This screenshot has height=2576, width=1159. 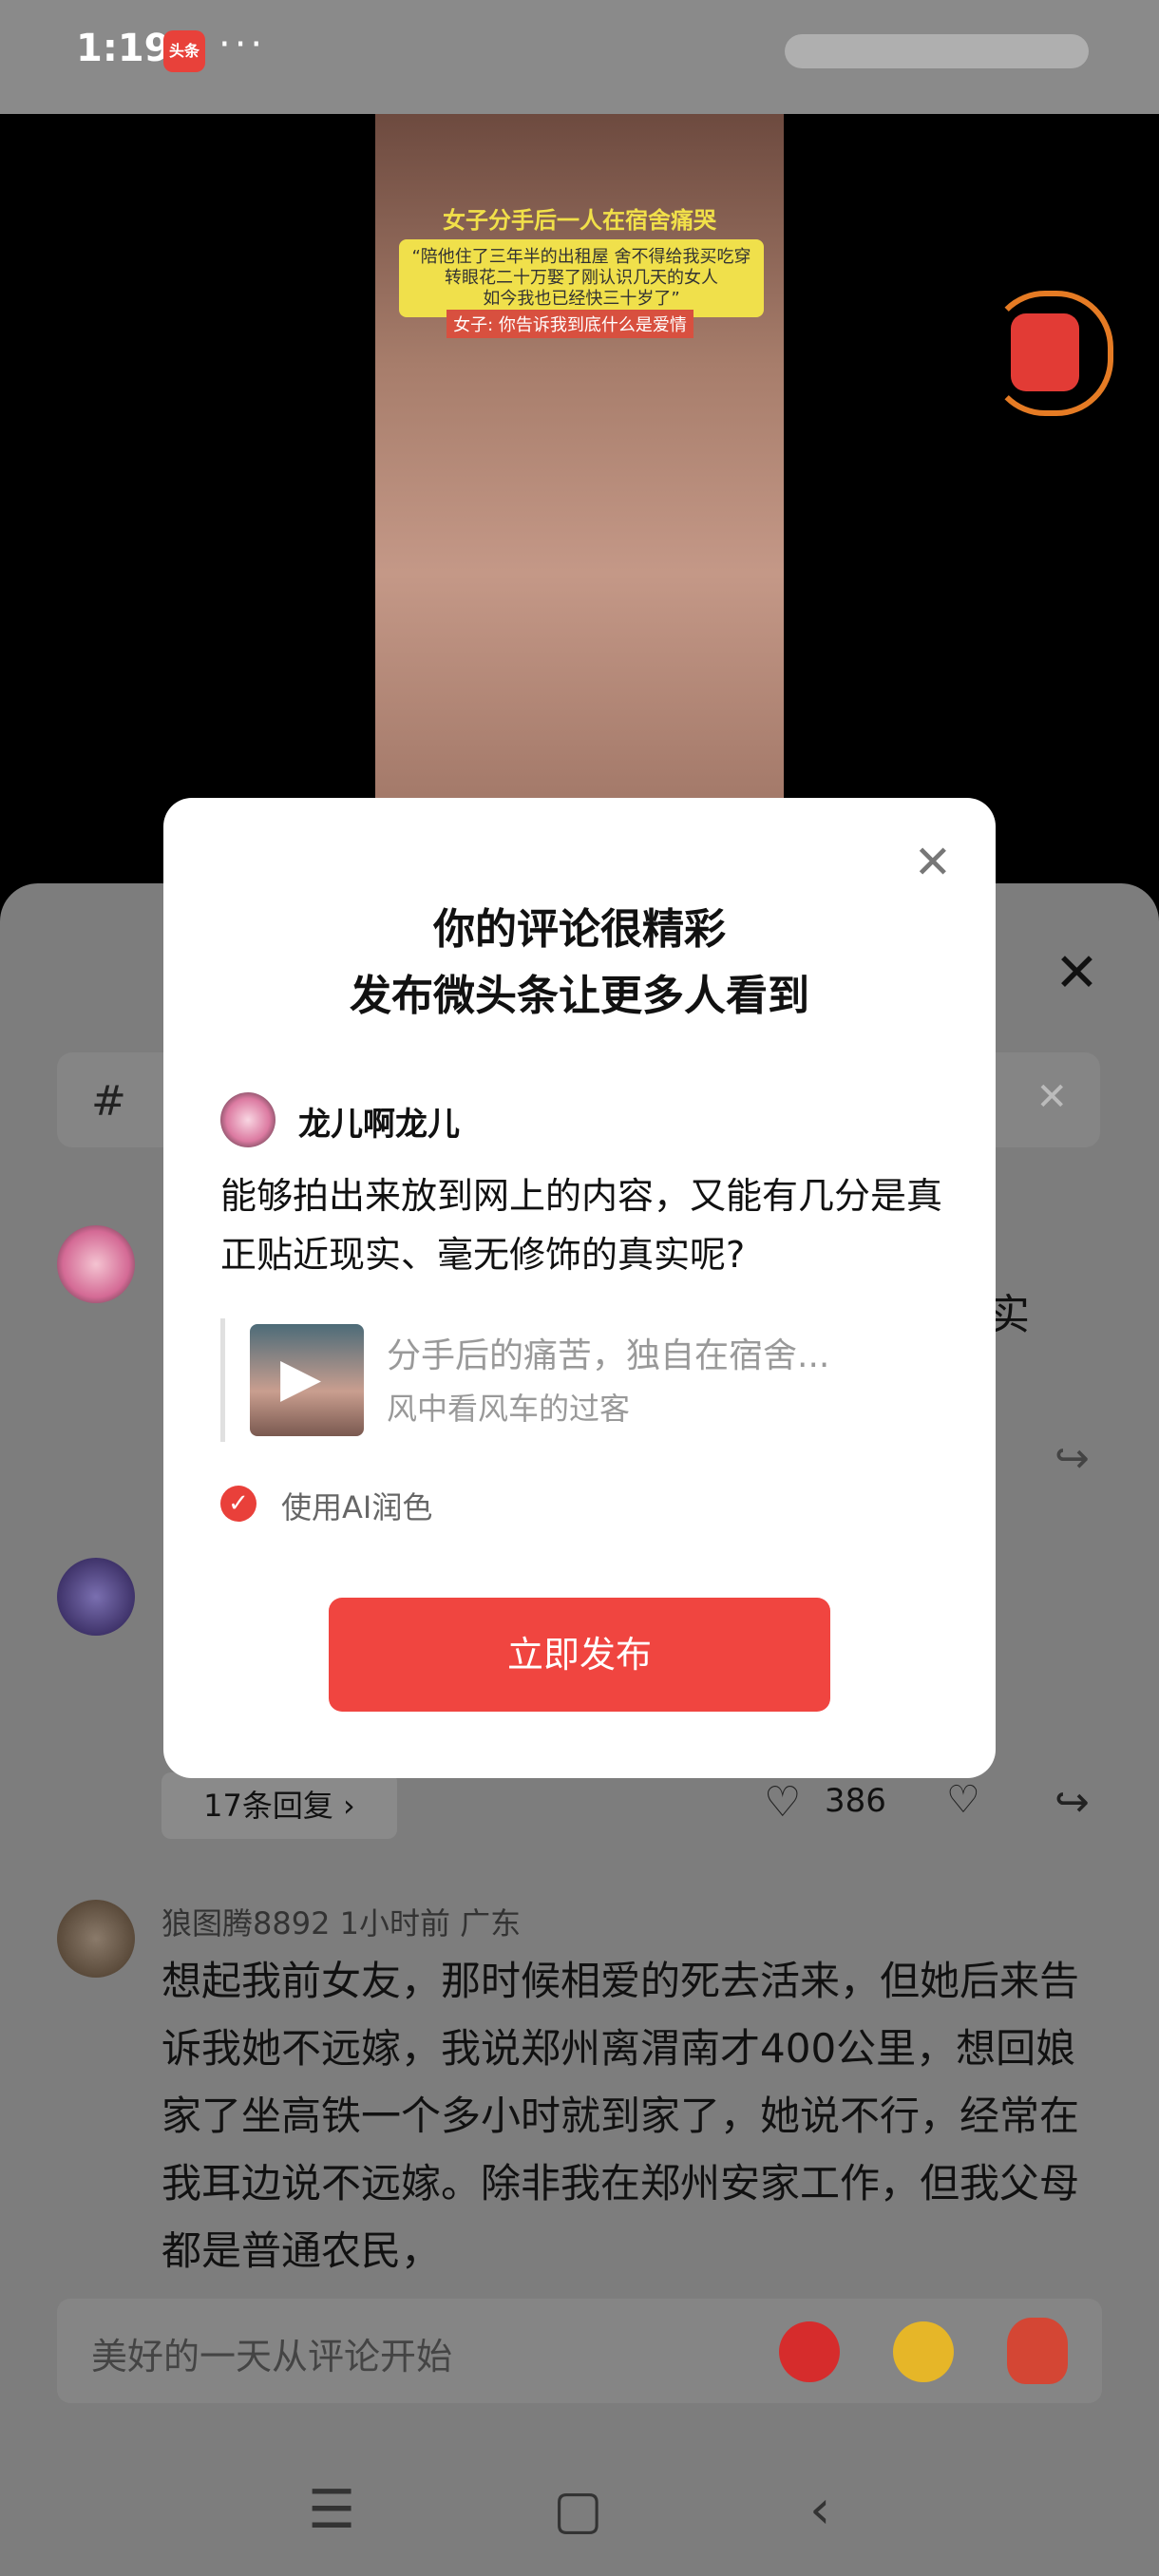 What do you see at coordinates (342, 1923) in the screenshot?
I see `comment-meta: 狼图腾8892 1小时前 广东` at bounding box center [342, 1923].